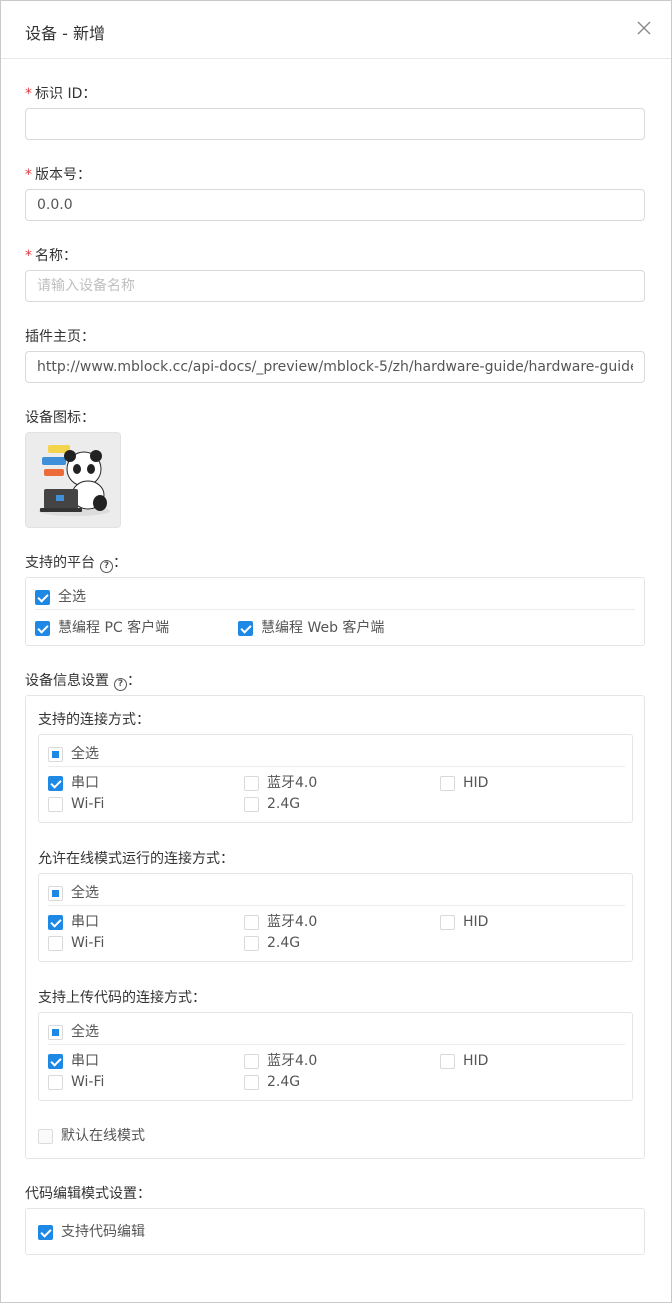 The height and width of the screenshot is (1303, 672). I want to click on online-connection-group-label: 允许在线模式运行的连接方式：, so click(136, 859).